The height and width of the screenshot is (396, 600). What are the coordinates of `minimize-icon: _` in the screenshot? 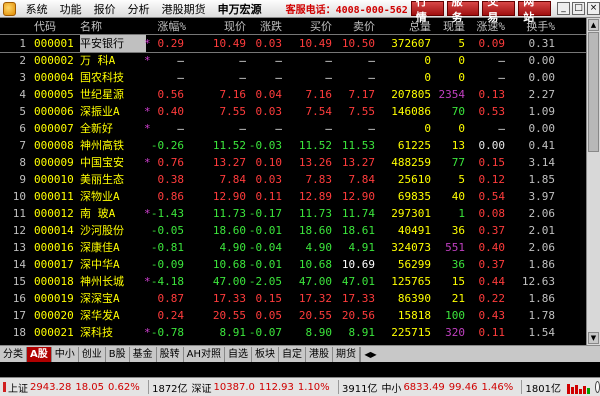 It's located at (564, 8).